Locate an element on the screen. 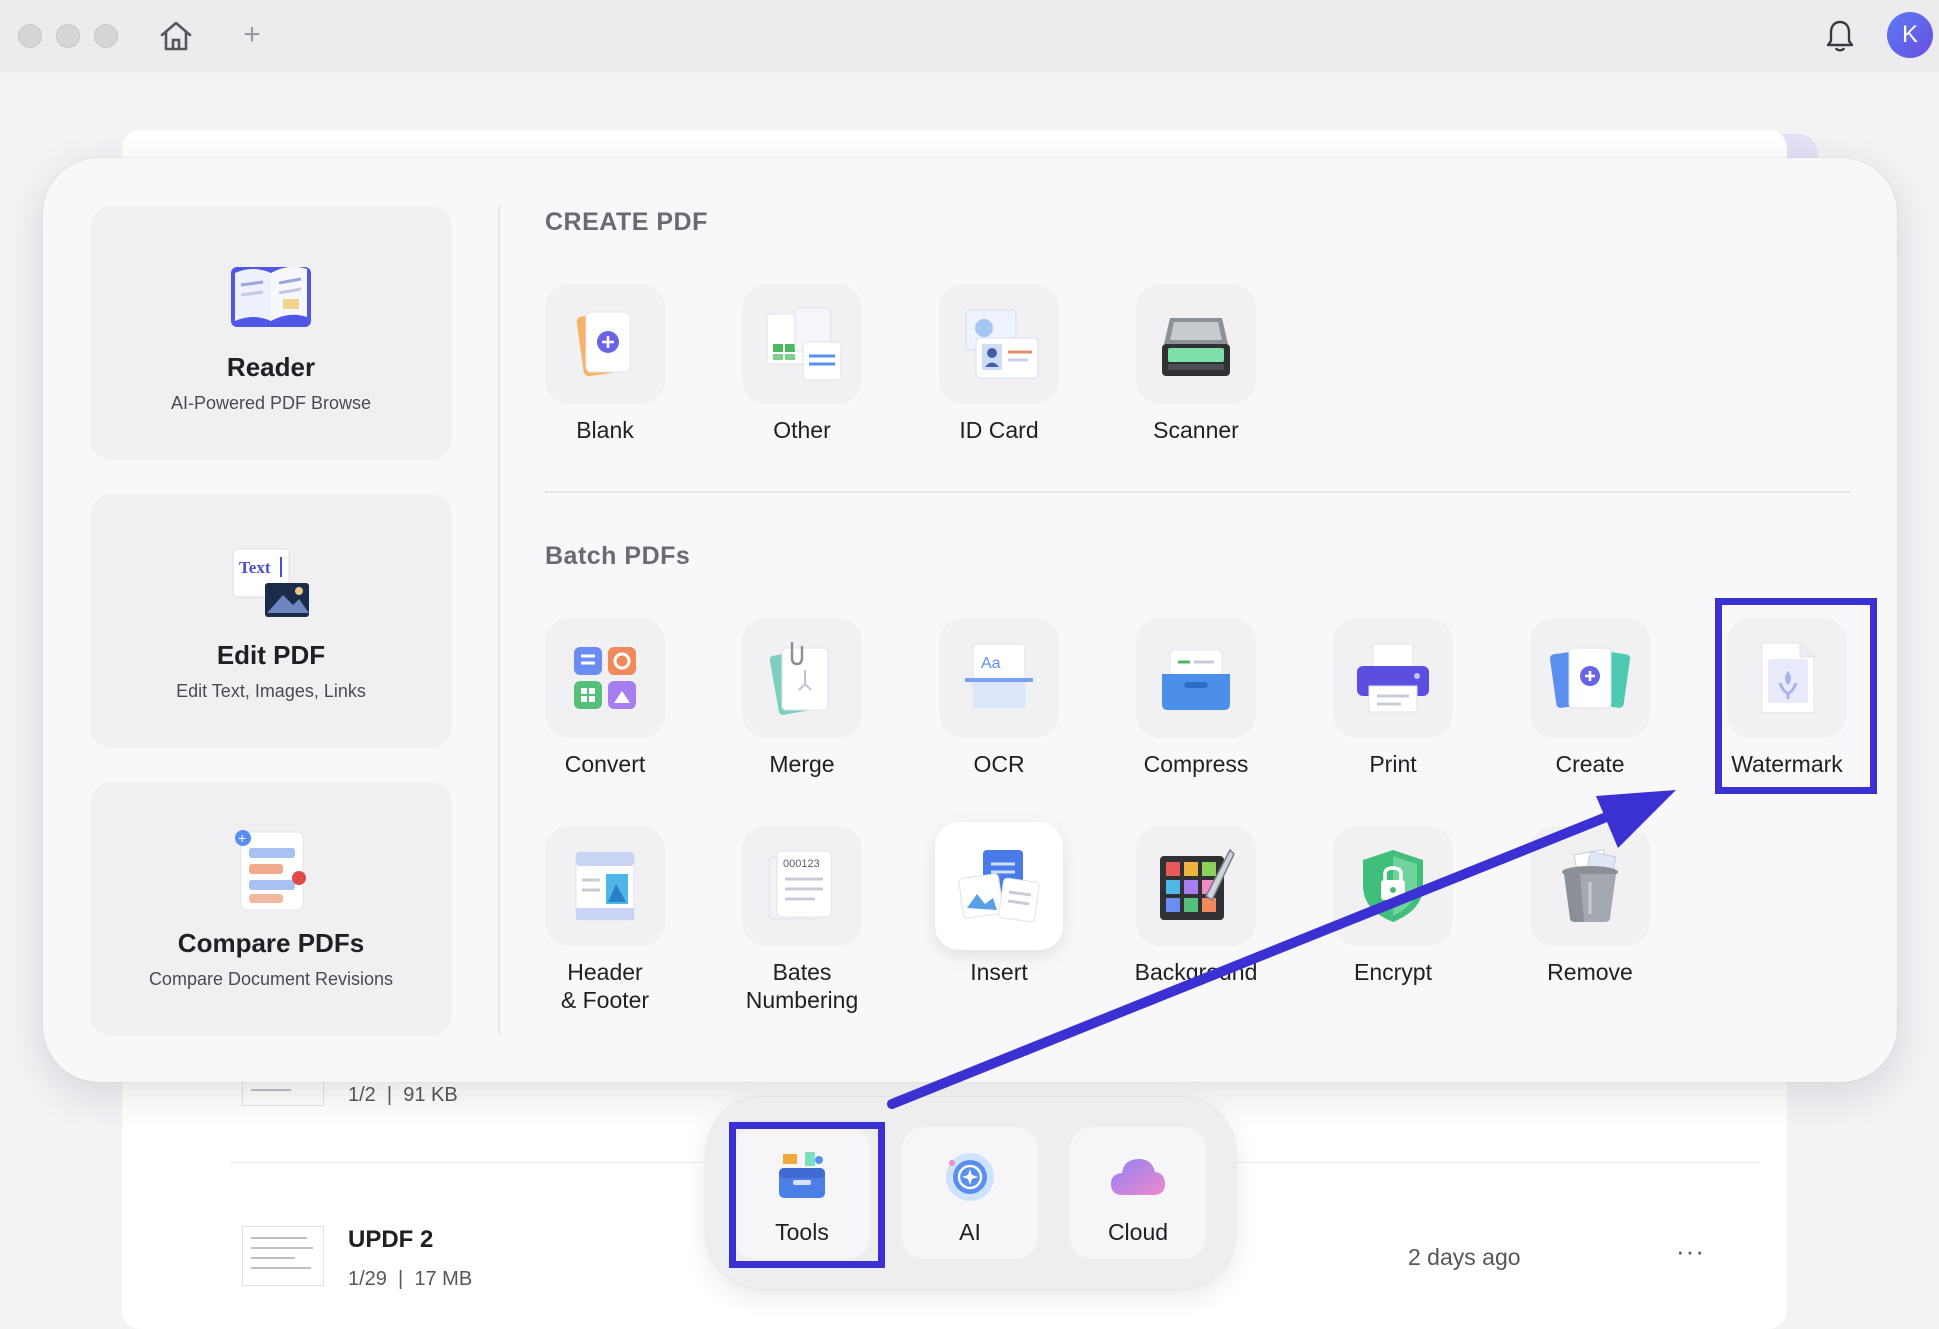 The height and width of the screenshot is (1329, 1939). user-avatar: K is located at coordinates (1910, 35).